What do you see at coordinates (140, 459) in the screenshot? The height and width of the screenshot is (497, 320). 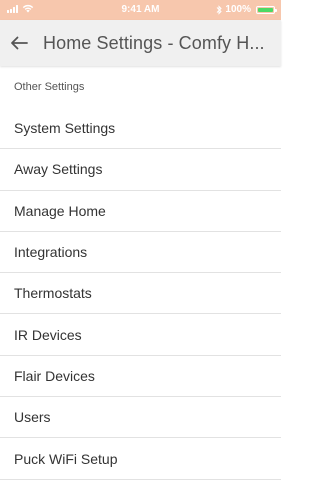 I see `menu-item-puck-wifi-setup: Puck WiFi Setup` at bounding box center [140, 459].